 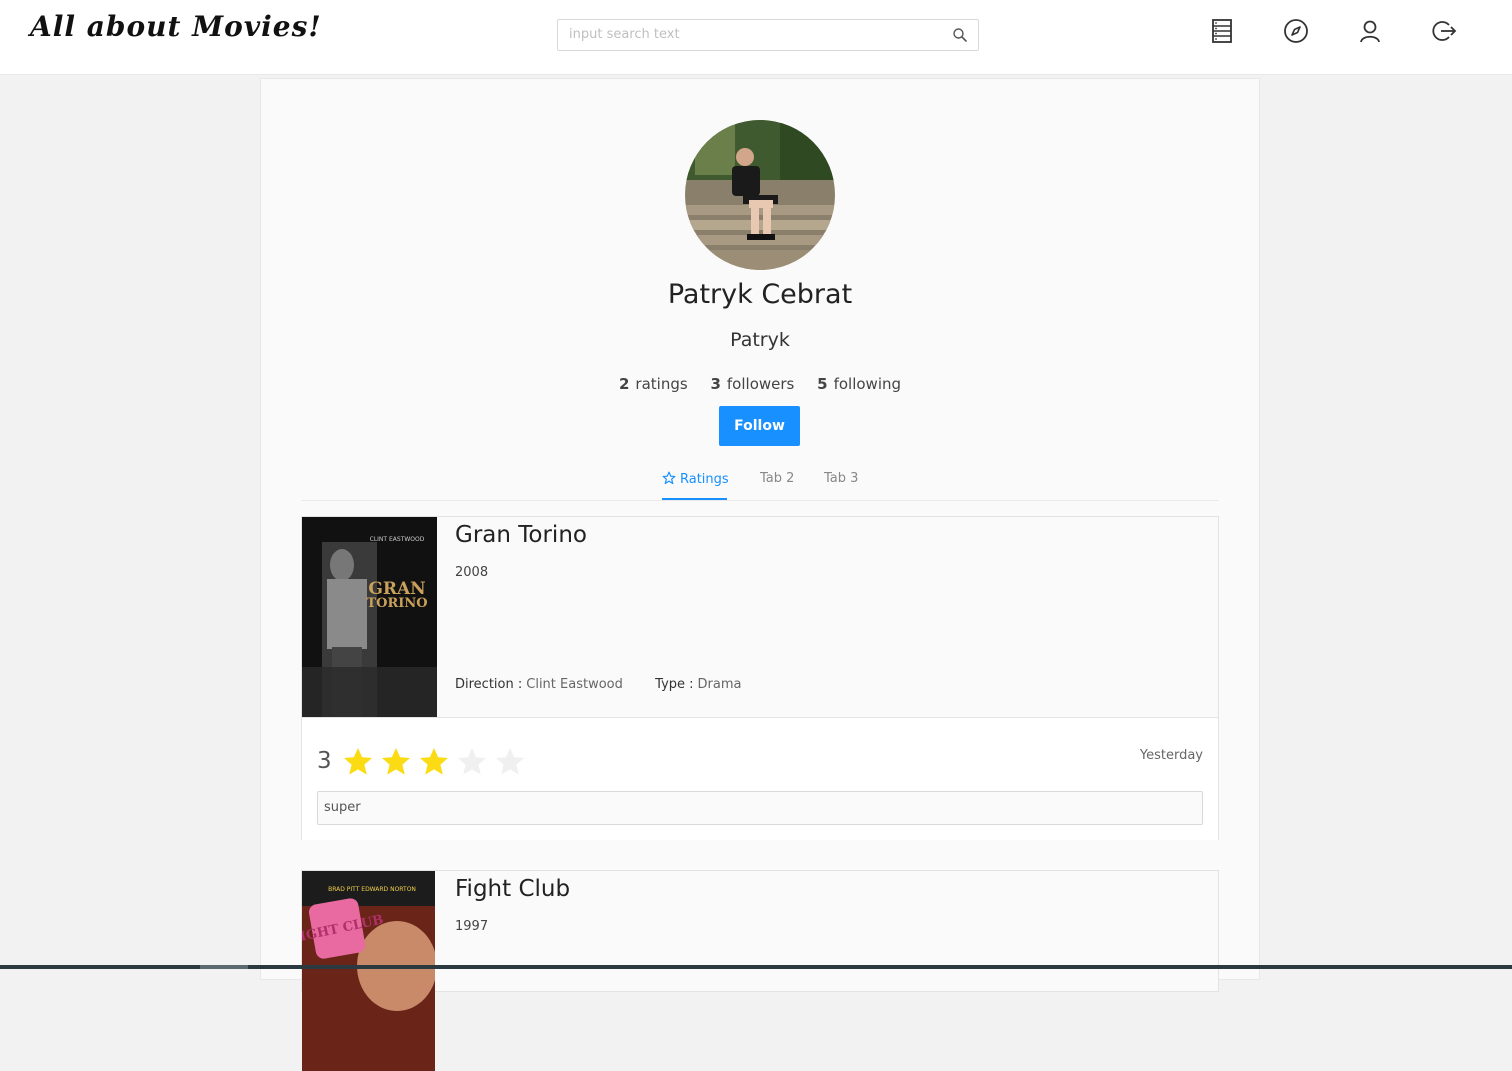 I want to click on movie-year: 2008, so click(x=472, y=572).